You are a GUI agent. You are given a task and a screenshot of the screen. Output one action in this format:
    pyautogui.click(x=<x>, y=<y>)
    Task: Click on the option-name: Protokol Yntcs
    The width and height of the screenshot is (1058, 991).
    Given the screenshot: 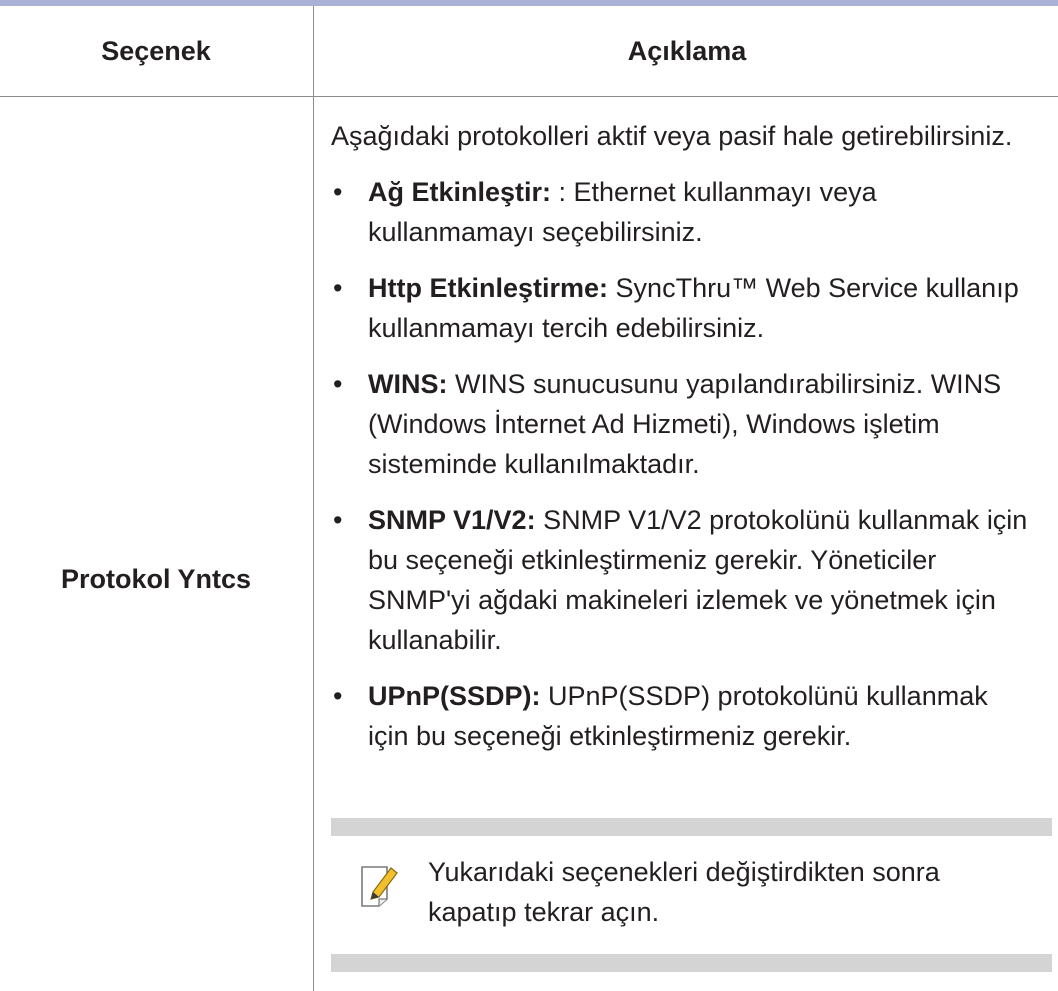 What is the action you would take?
    pyautogui.click(x=156, y=578)
    